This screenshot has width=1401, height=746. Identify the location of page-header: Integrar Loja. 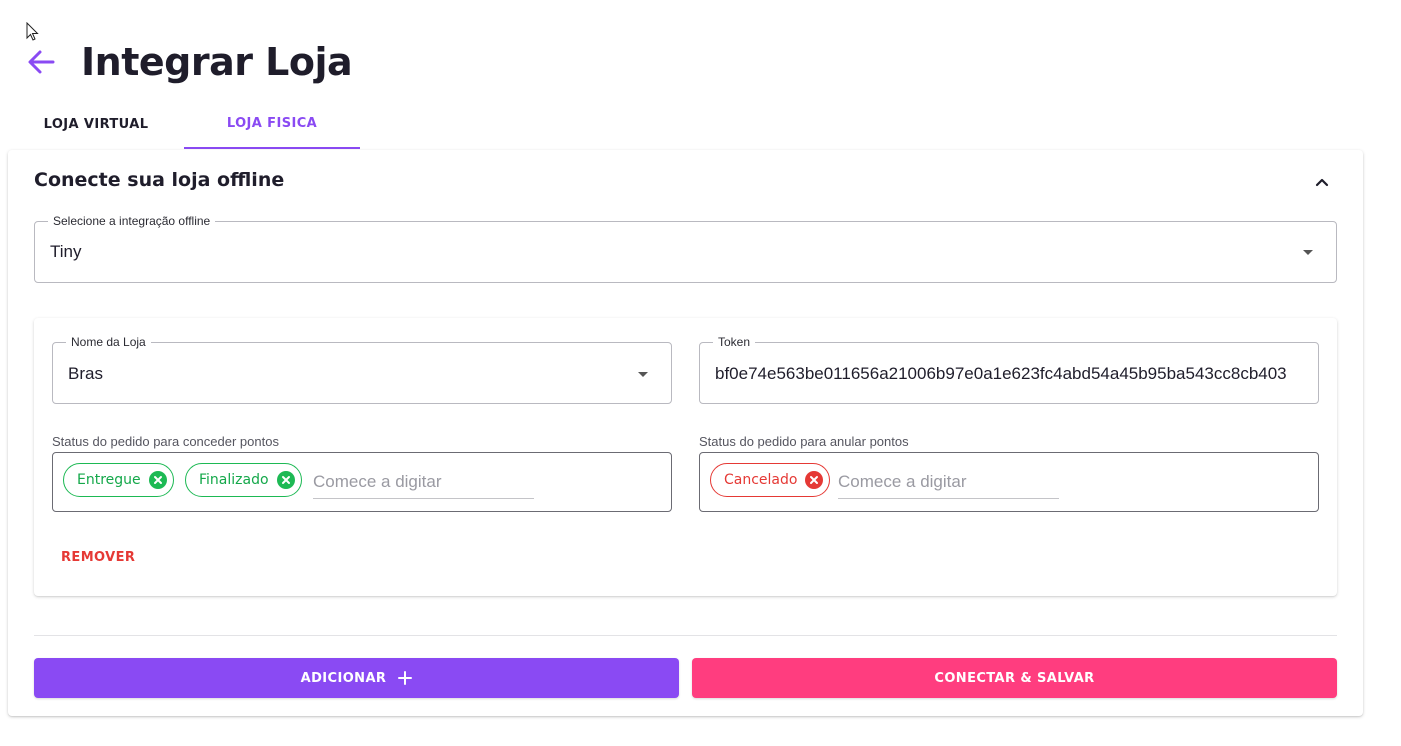
(189, 62).